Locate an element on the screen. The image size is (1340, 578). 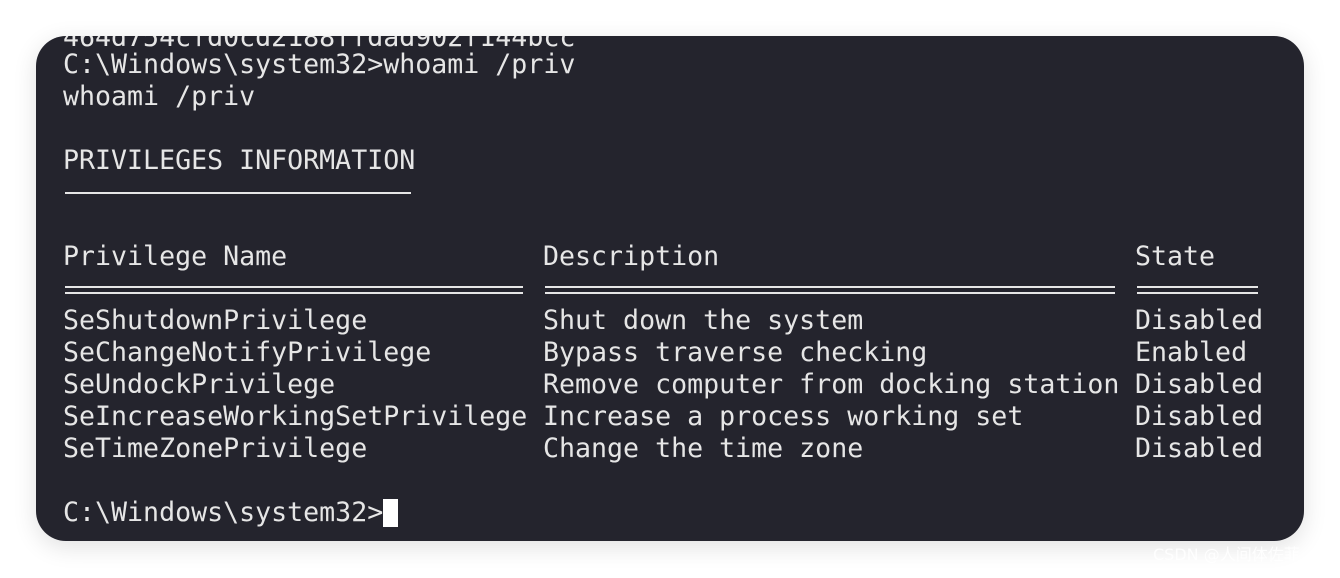
privilege-state: Enabled is located at coordinates (1191, 352).